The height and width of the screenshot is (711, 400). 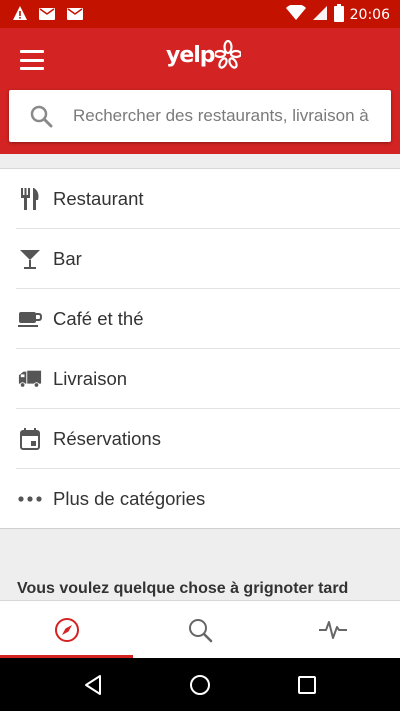 I want to click on compass-icon, so click(x=66, y=629).